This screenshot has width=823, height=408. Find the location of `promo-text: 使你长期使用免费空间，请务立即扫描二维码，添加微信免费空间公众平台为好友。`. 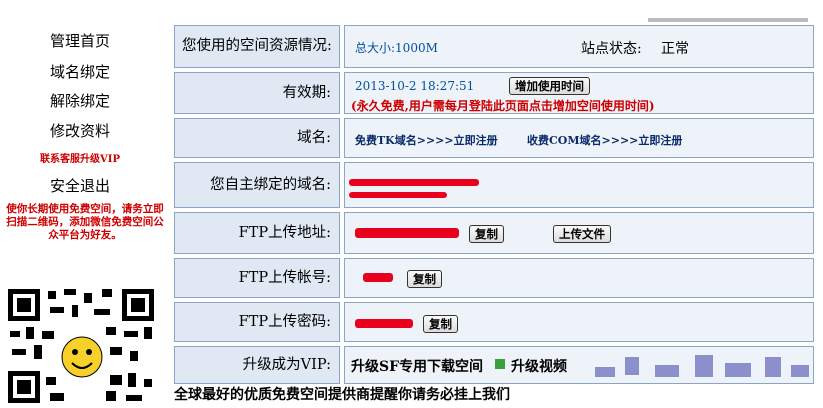

promo-text: 使你长期使用免费空间，请务立即扫描二维码，添加微信免费空间公众平台为好友。 is located at coordinates (85, 222).